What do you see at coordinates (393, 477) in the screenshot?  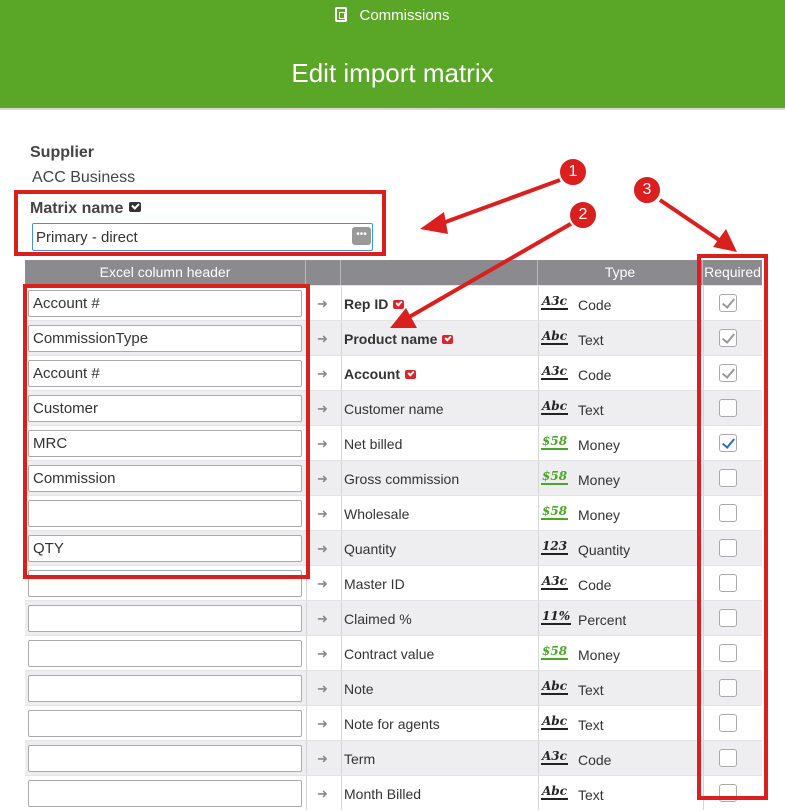 I see `table-row: ➜ Gross commission $58 Money` at bounding box center [393, 477].